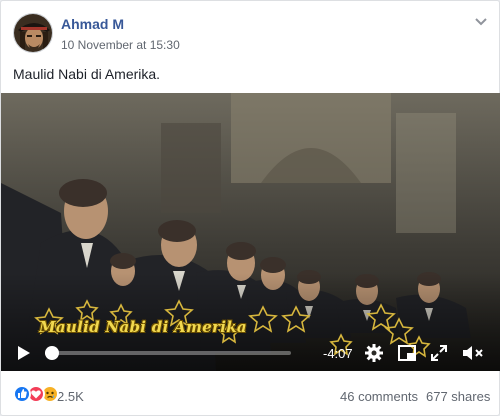 Image resolution: width=500 pixels, height=416 pixels. What do you see at coordinates (70, 396) in the screenshot?
I see `reaction-count: 2.5K` at bounding box center [70, 396].